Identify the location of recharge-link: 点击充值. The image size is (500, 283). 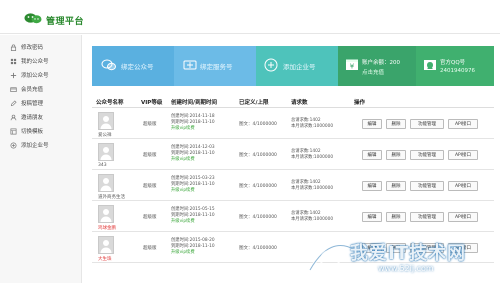
(373, 72).